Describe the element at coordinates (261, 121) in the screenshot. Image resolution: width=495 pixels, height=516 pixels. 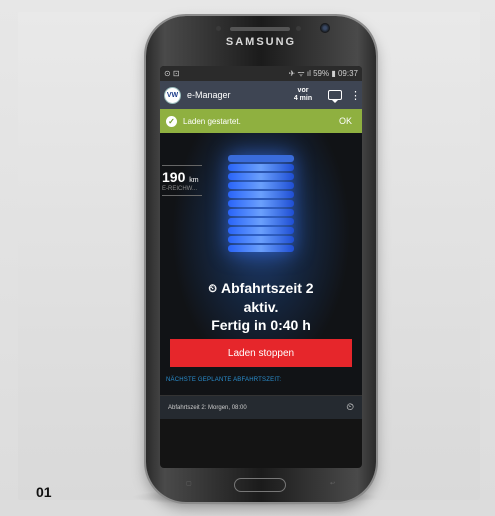
I see `notification-banner: ✓ Laden gestartet. OK` at that location.